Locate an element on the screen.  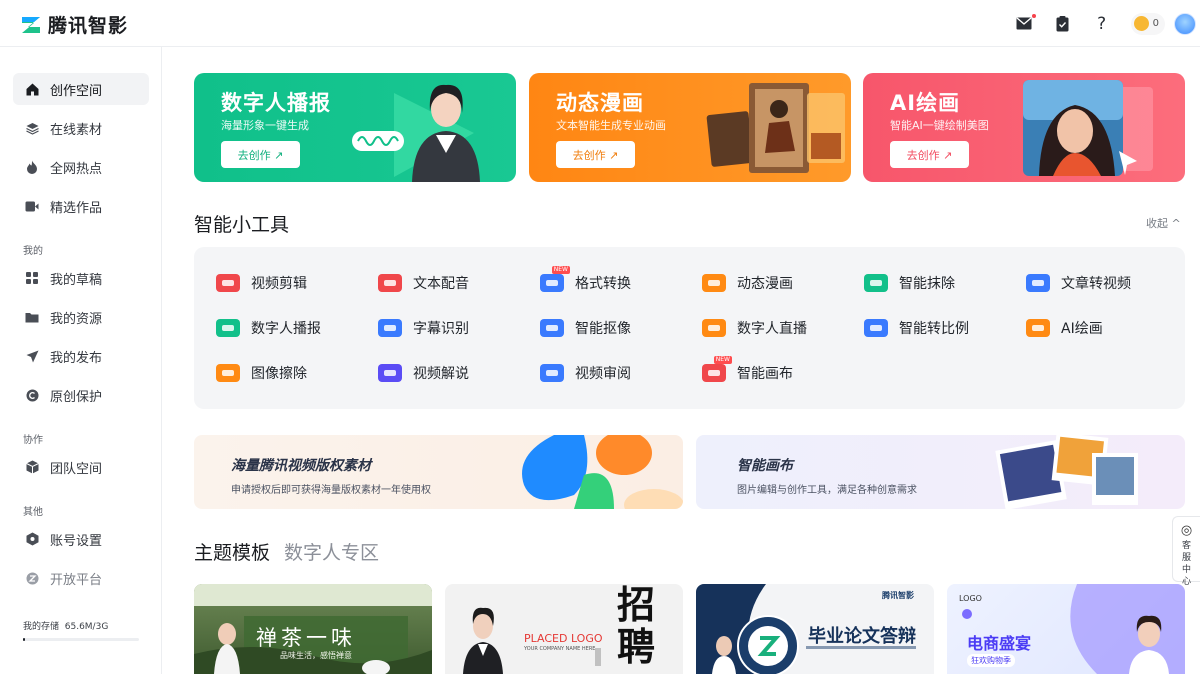
mail-icon is located at coordinates (1025, 23).